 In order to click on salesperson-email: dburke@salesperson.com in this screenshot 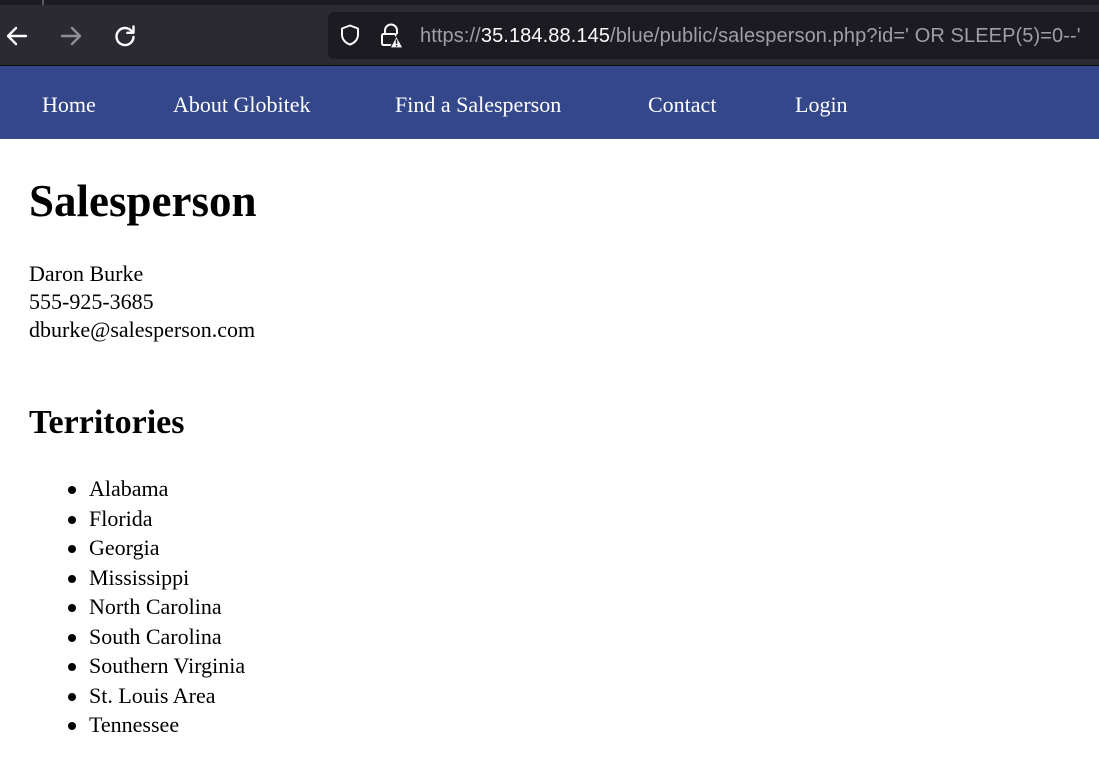, I will do `click(142, 329)`.